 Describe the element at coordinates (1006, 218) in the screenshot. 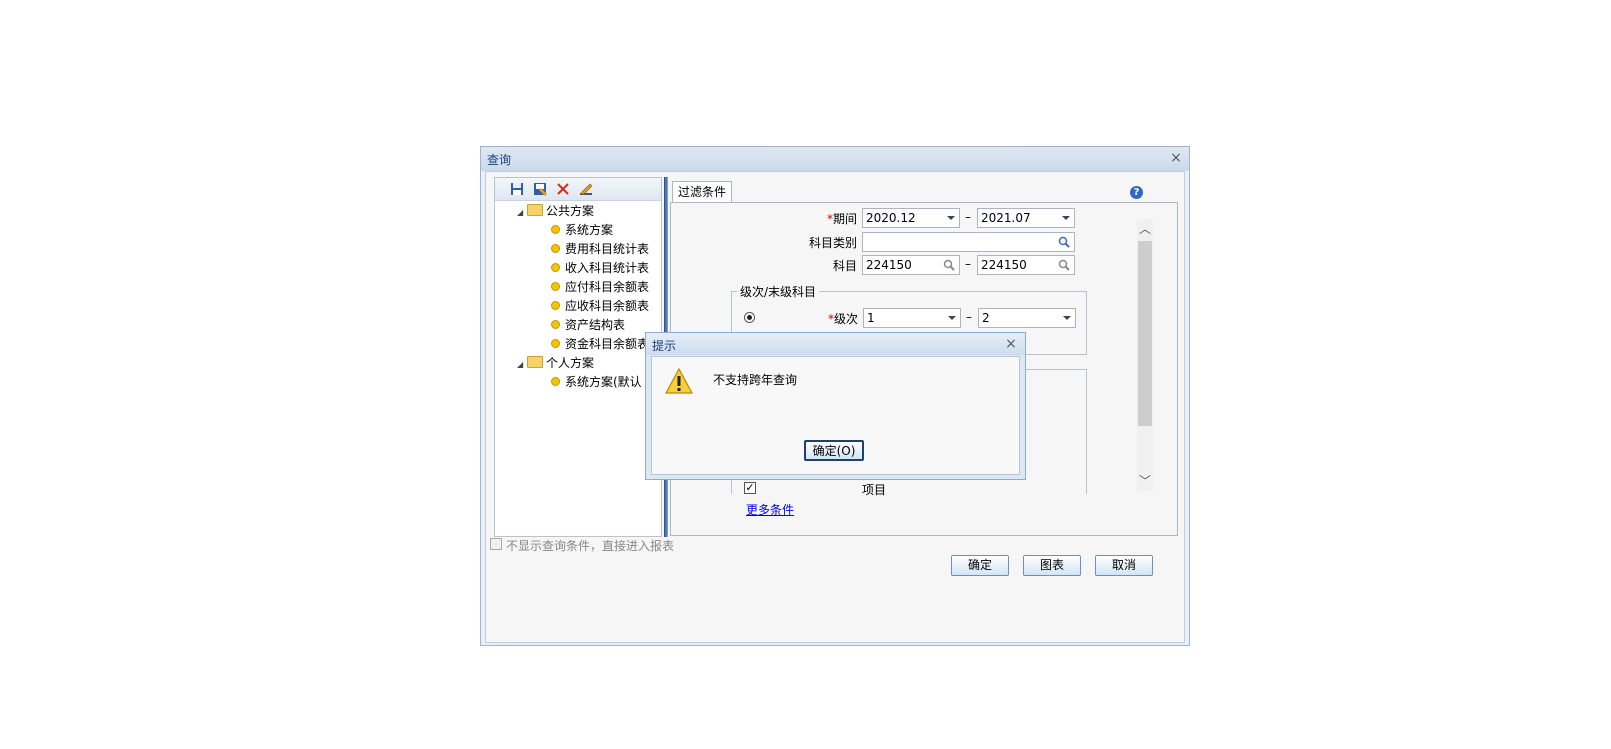

I see `period-to-value: 2021.07` at that location.